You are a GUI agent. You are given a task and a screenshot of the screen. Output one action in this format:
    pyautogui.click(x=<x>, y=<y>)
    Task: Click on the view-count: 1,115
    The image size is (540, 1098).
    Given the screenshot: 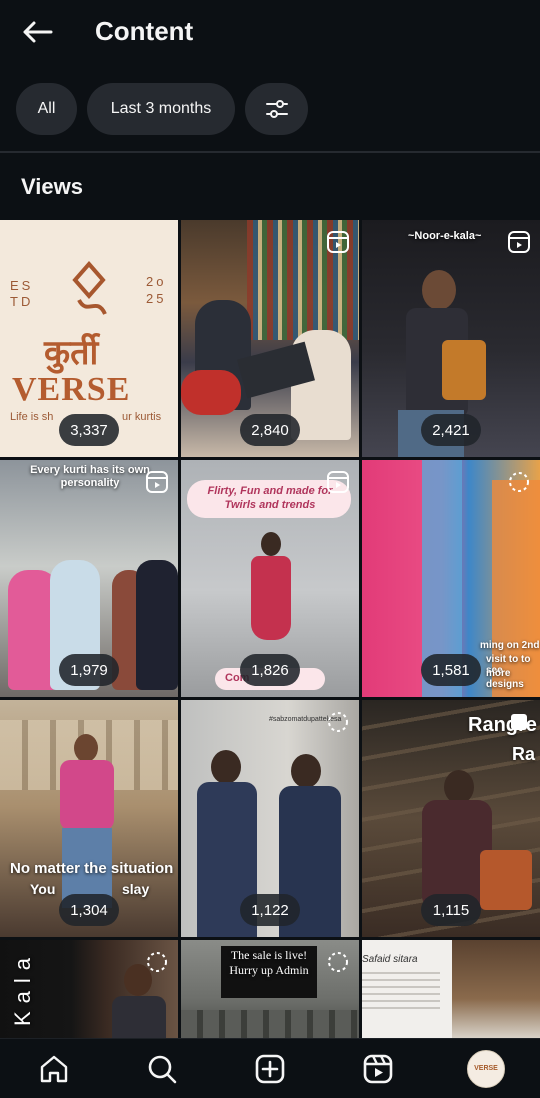 What is the action you would take?
    pyautogui.click(x=451, y=910)
    